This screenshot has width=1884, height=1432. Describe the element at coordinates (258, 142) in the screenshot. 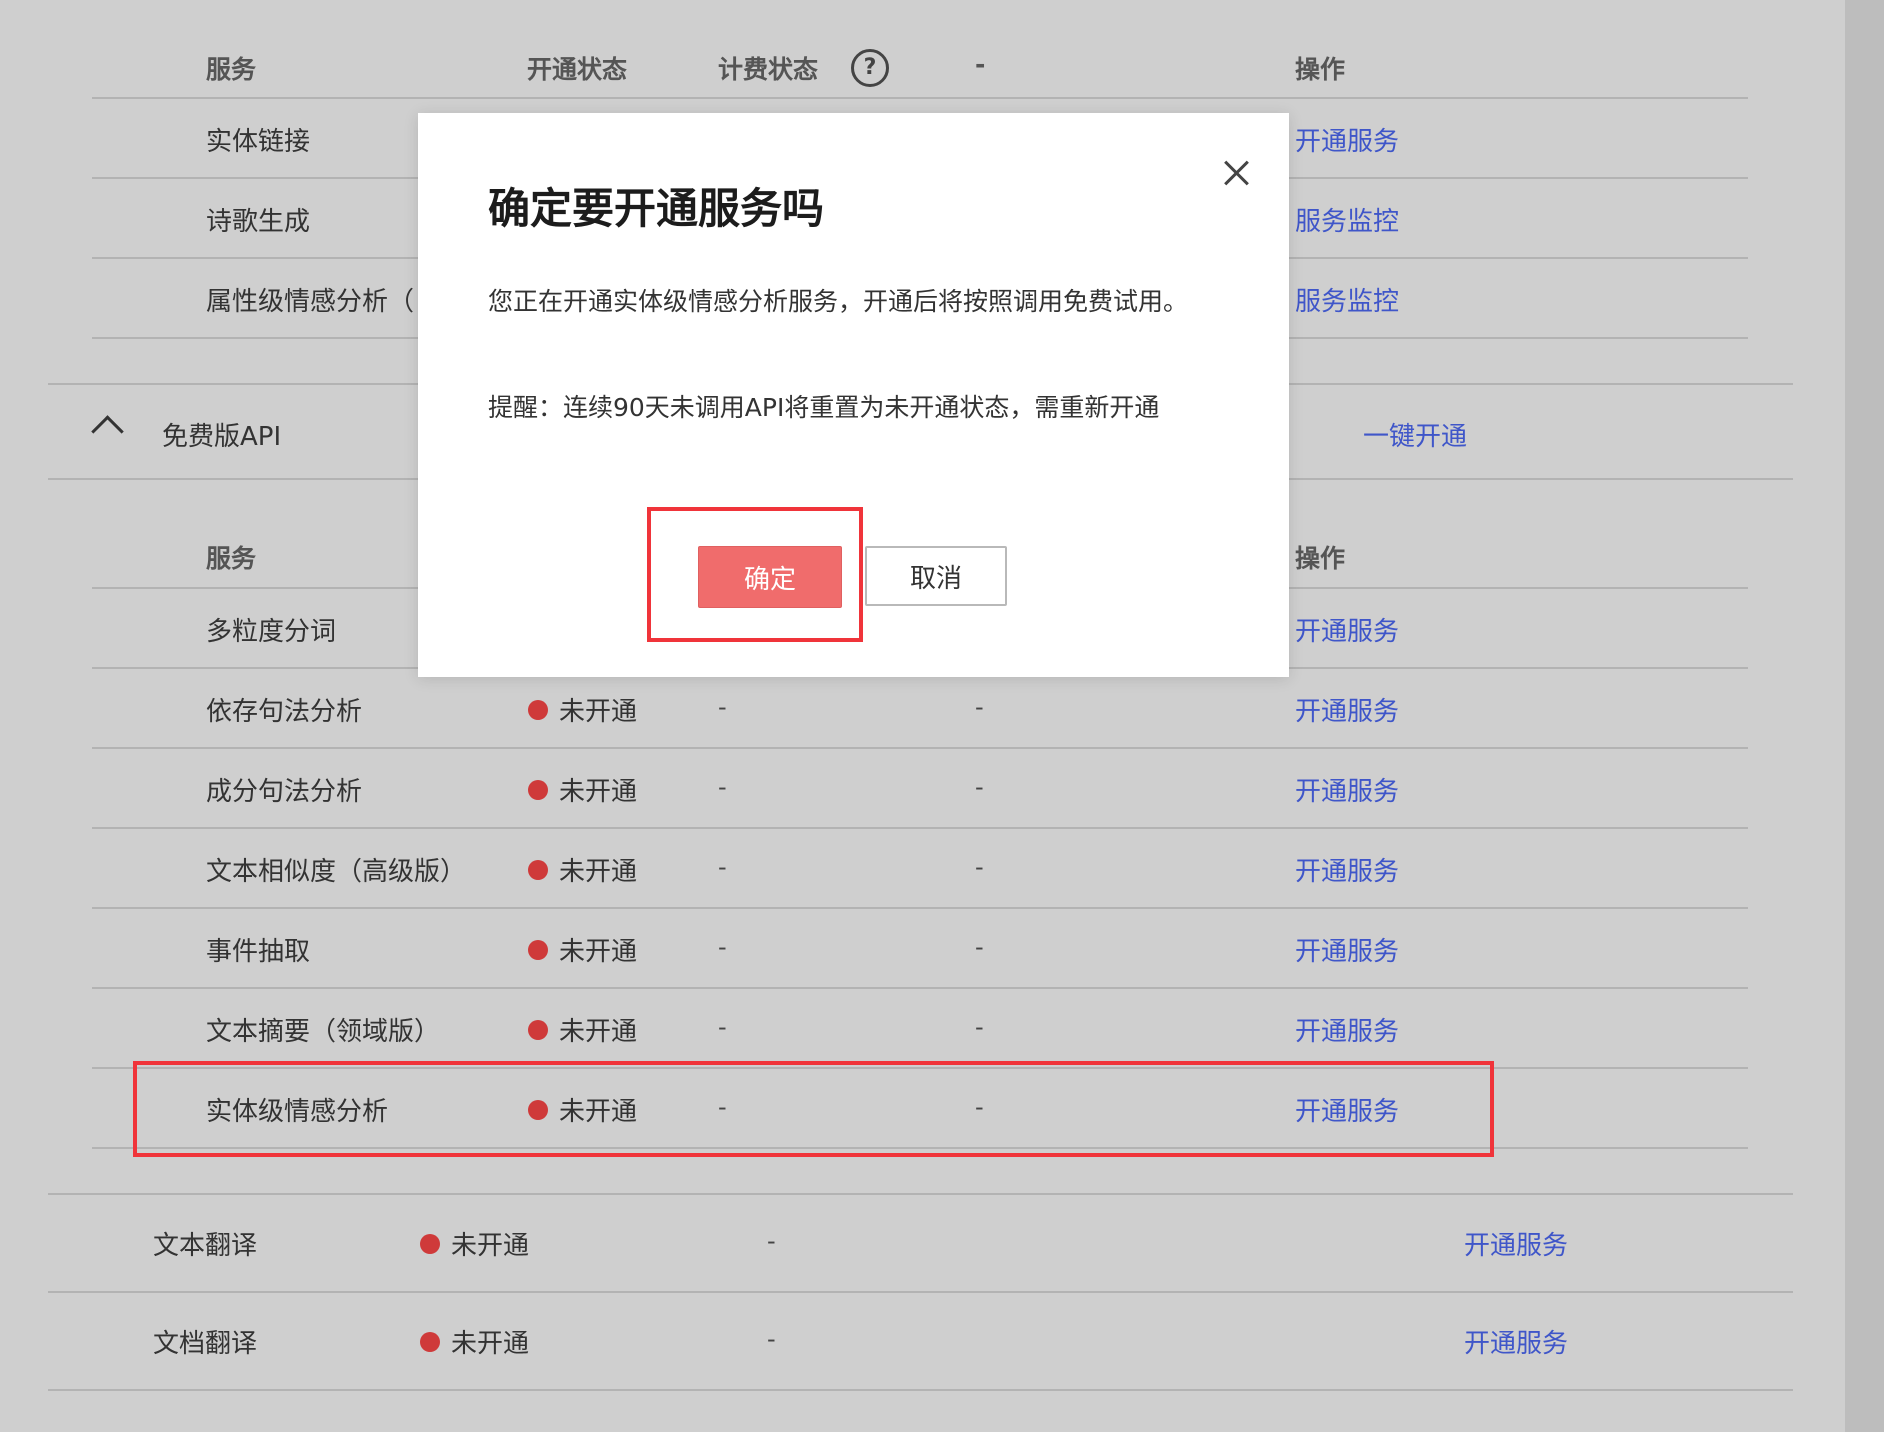

I see `row-name: 实体链接` at that location.